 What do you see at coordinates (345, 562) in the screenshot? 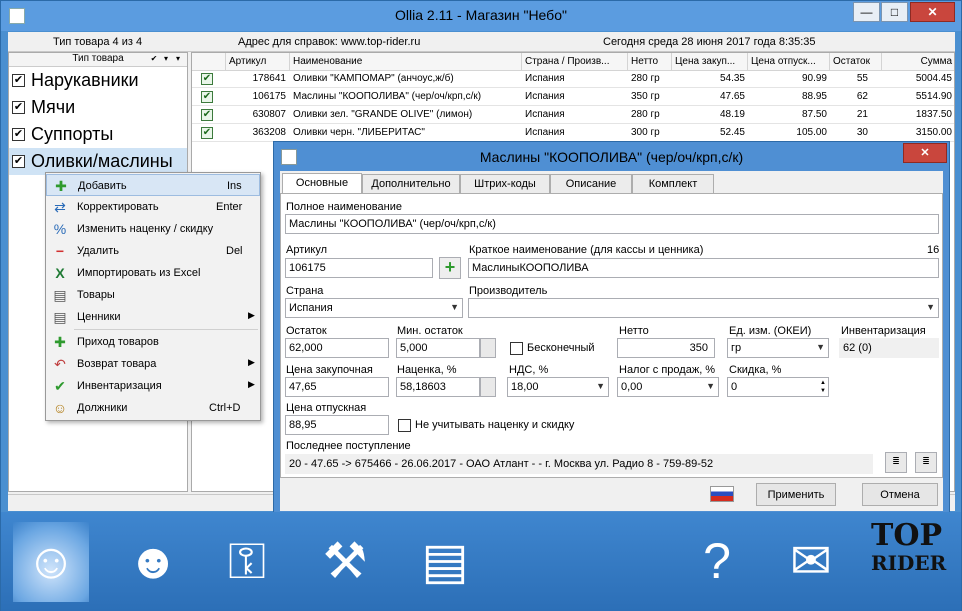
I see `tools-icon: ⚒` at bounding box center [345, 562].